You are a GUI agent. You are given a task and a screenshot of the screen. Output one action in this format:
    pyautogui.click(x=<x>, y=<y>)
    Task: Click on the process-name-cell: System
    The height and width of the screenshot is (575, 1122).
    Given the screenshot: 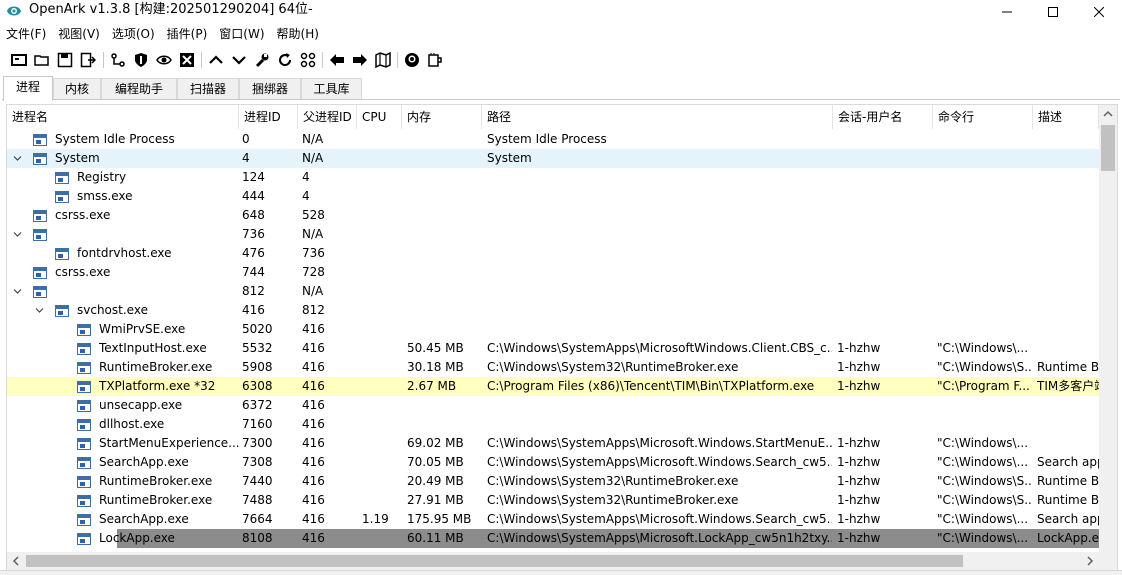 What is the action you would take?
    pyautogui.click(x=66, y=158)
    